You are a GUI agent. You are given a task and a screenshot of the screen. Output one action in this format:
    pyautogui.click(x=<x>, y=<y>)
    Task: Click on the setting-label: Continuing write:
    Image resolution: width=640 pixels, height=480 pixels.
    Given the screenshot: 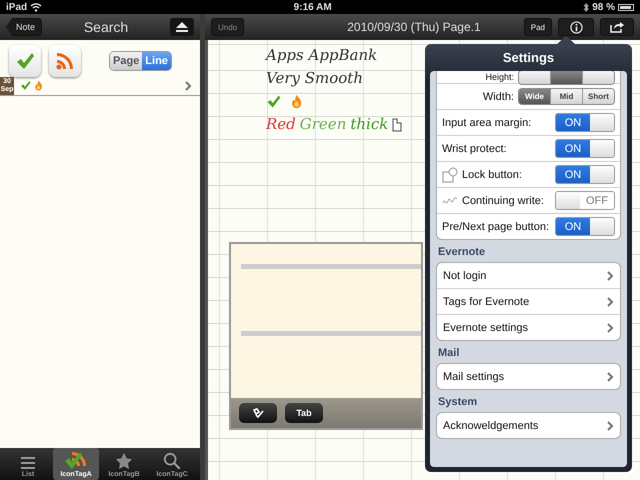 What is the action you would take?
    pyautogui.click(x=503, y=200)
    